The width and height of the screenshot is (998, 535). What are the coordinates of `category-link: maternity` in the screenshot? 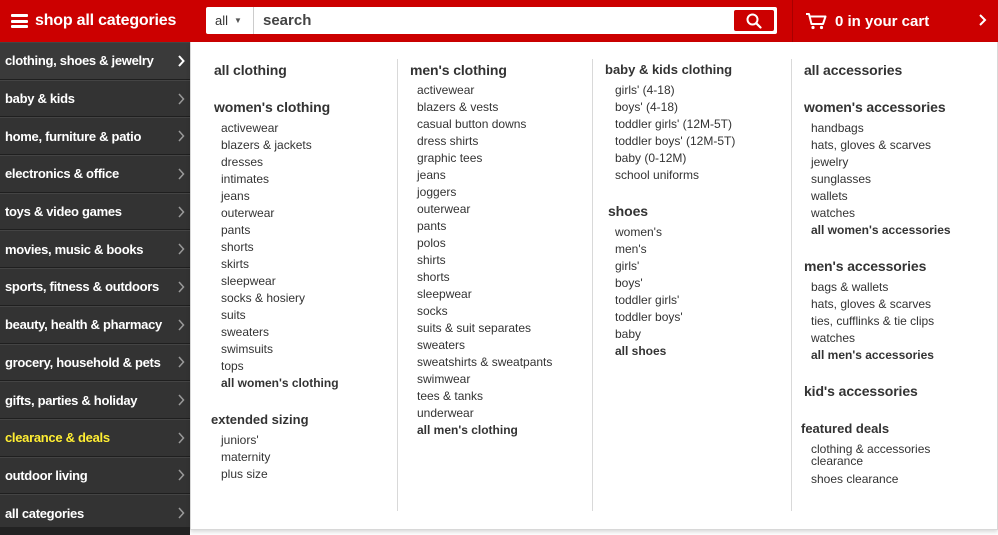 It's located at (245, 457).